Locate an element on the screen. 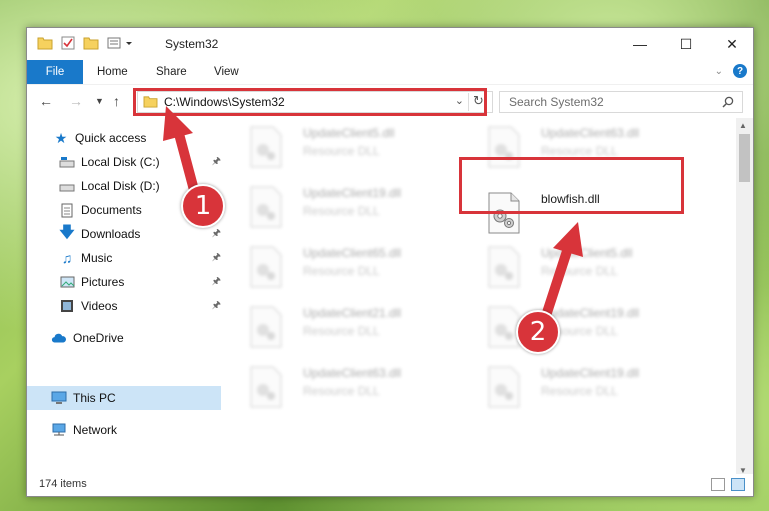 This screenshot has height=511, width=769. step-2-badge: 2 is located at coordinates (538, 332).